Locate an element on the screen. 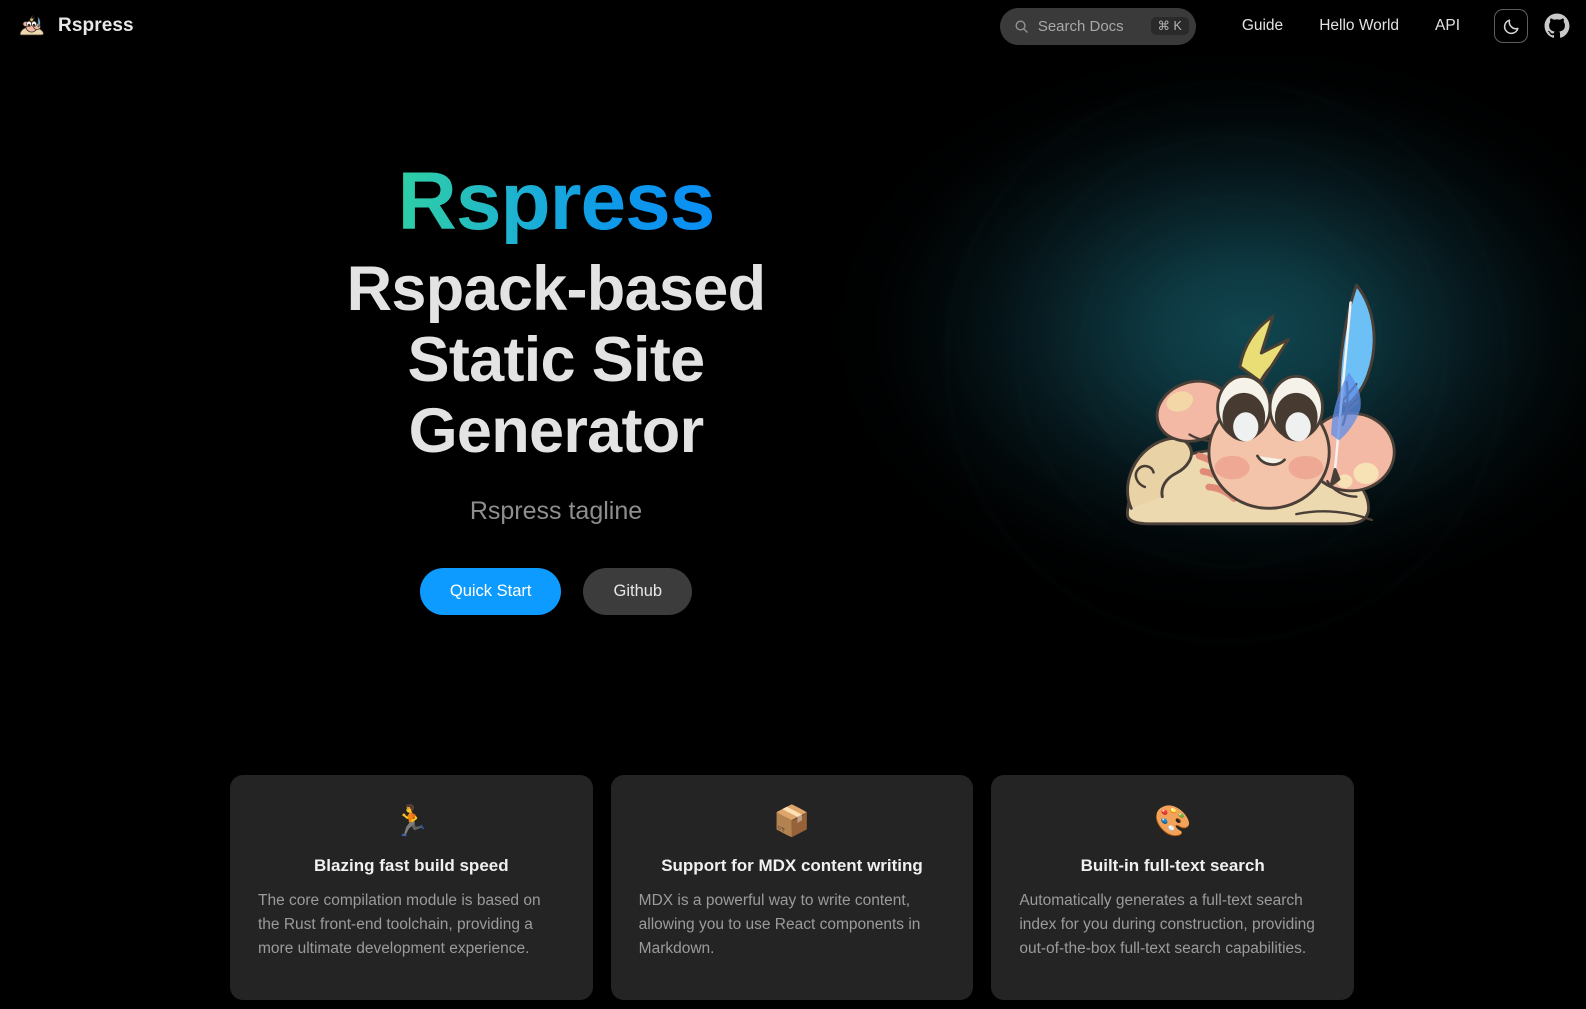  rspress-mascot-illustration-icon is located at coordinates (1260, 404).